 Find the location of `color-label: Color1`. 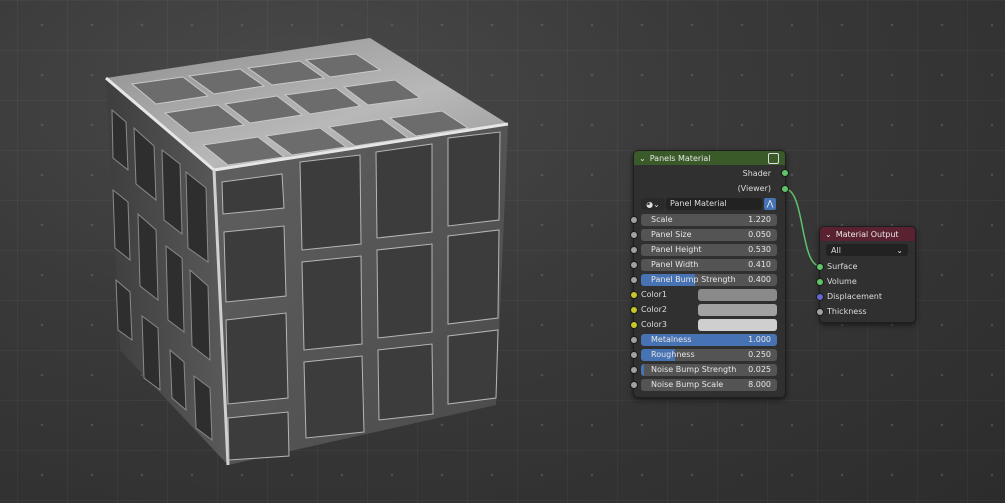

color-label: Color1 is located at coordinates (654, 294).